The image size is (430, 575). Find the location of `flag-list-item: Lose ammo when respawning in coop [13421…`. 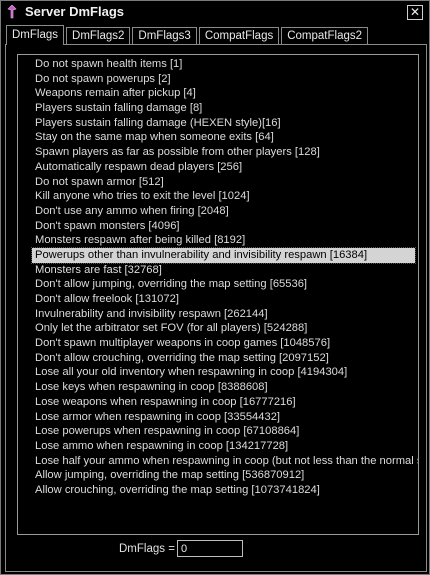

flag-list-item: Lose ammo when respawning in coop [13421… is located at coordinates (226, 446).